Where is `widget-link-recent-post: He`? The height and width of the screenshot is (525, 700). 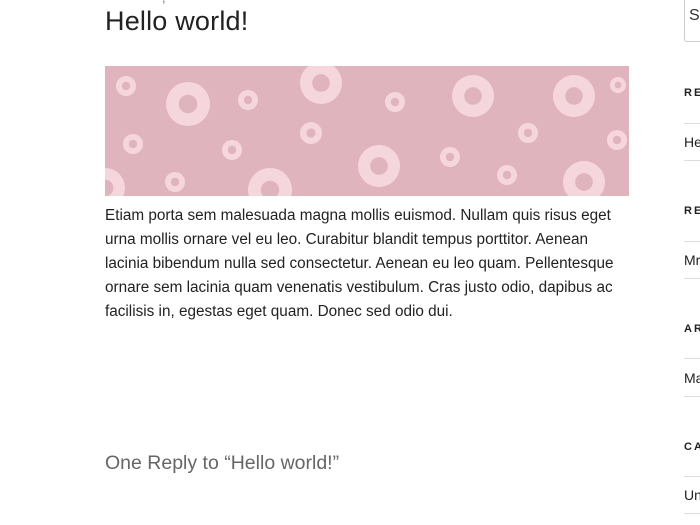 widget-link-recent-post: He is located at coordinates (692, 142).